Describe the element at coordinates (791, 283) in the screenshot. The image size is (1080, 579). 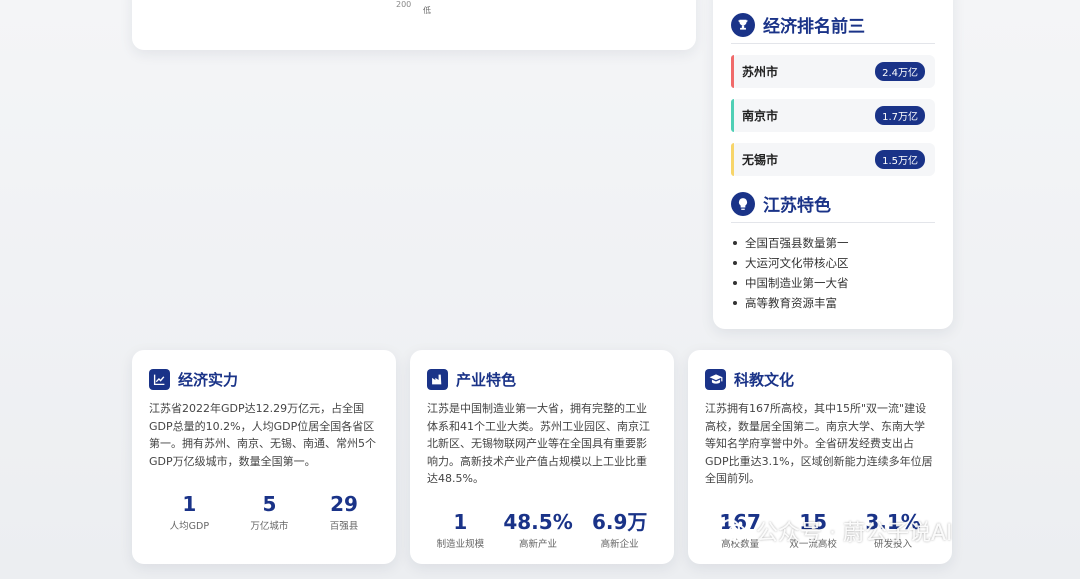
I see `list-item: 中国制造业第一大省` at that location.